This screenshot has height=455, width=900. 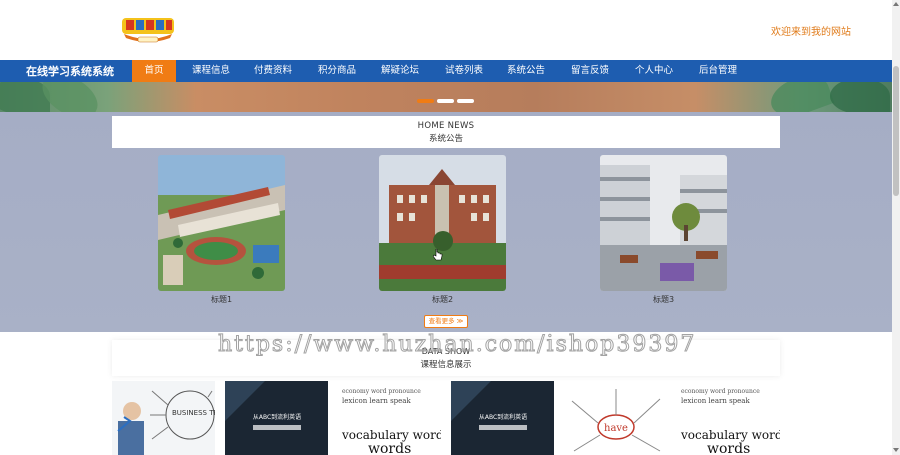 I want to click on nav-item-exams: 试卷列表, so click(x=464, y=71).